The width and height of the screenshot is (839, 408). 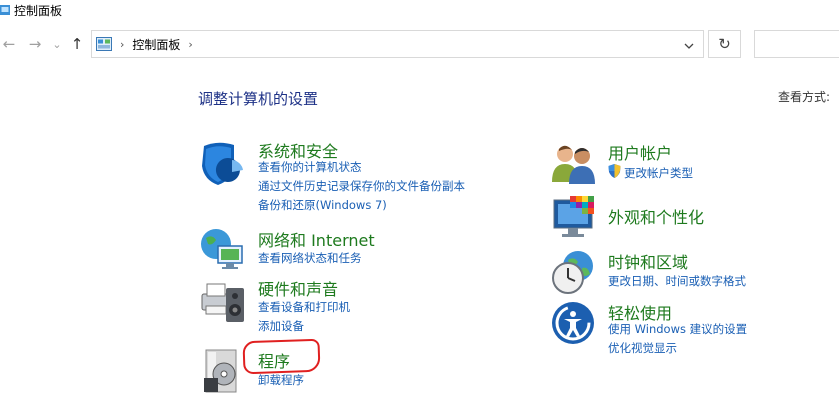 What do you see at coordinates (281, 380) in the screenshot?
I see `link-uninstall-program: 卸载程序` at bounding box center [281, 380].